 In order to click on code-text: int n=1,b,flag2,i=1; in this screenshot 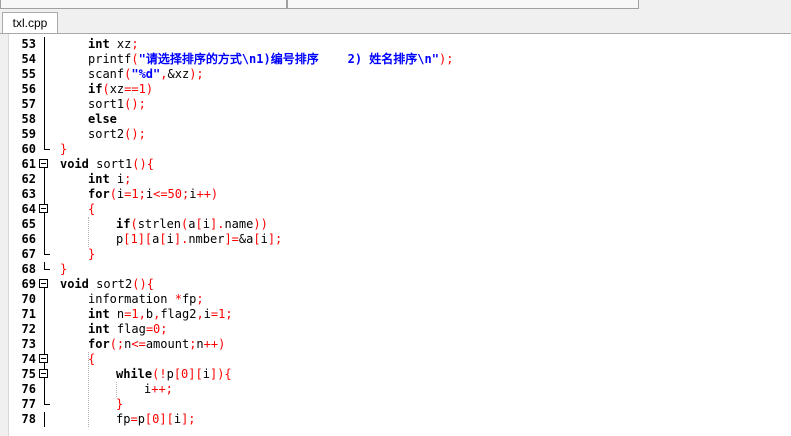, I will do `click(160, 314)`.